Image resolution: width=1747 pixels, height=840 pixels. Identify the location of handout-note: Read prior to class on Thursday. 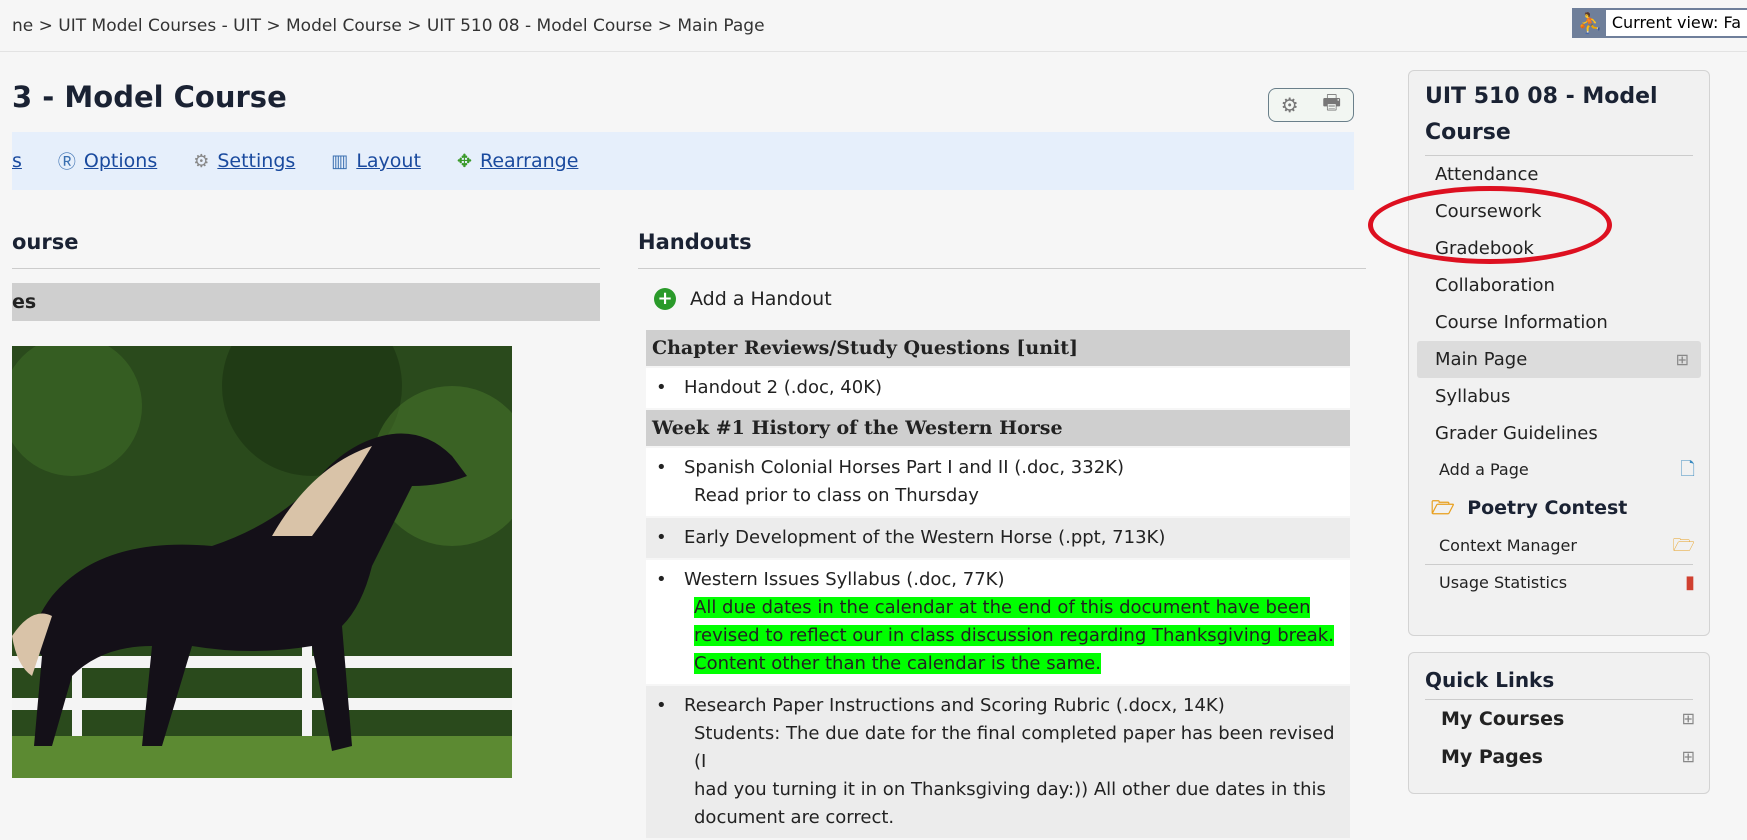
(836, 495).